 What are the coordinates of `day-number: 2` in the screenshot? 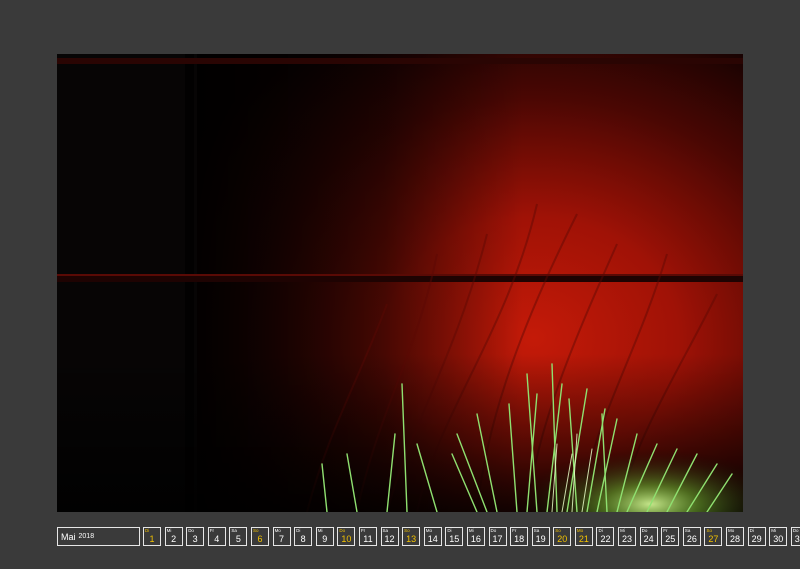 It's located at (174, 539).